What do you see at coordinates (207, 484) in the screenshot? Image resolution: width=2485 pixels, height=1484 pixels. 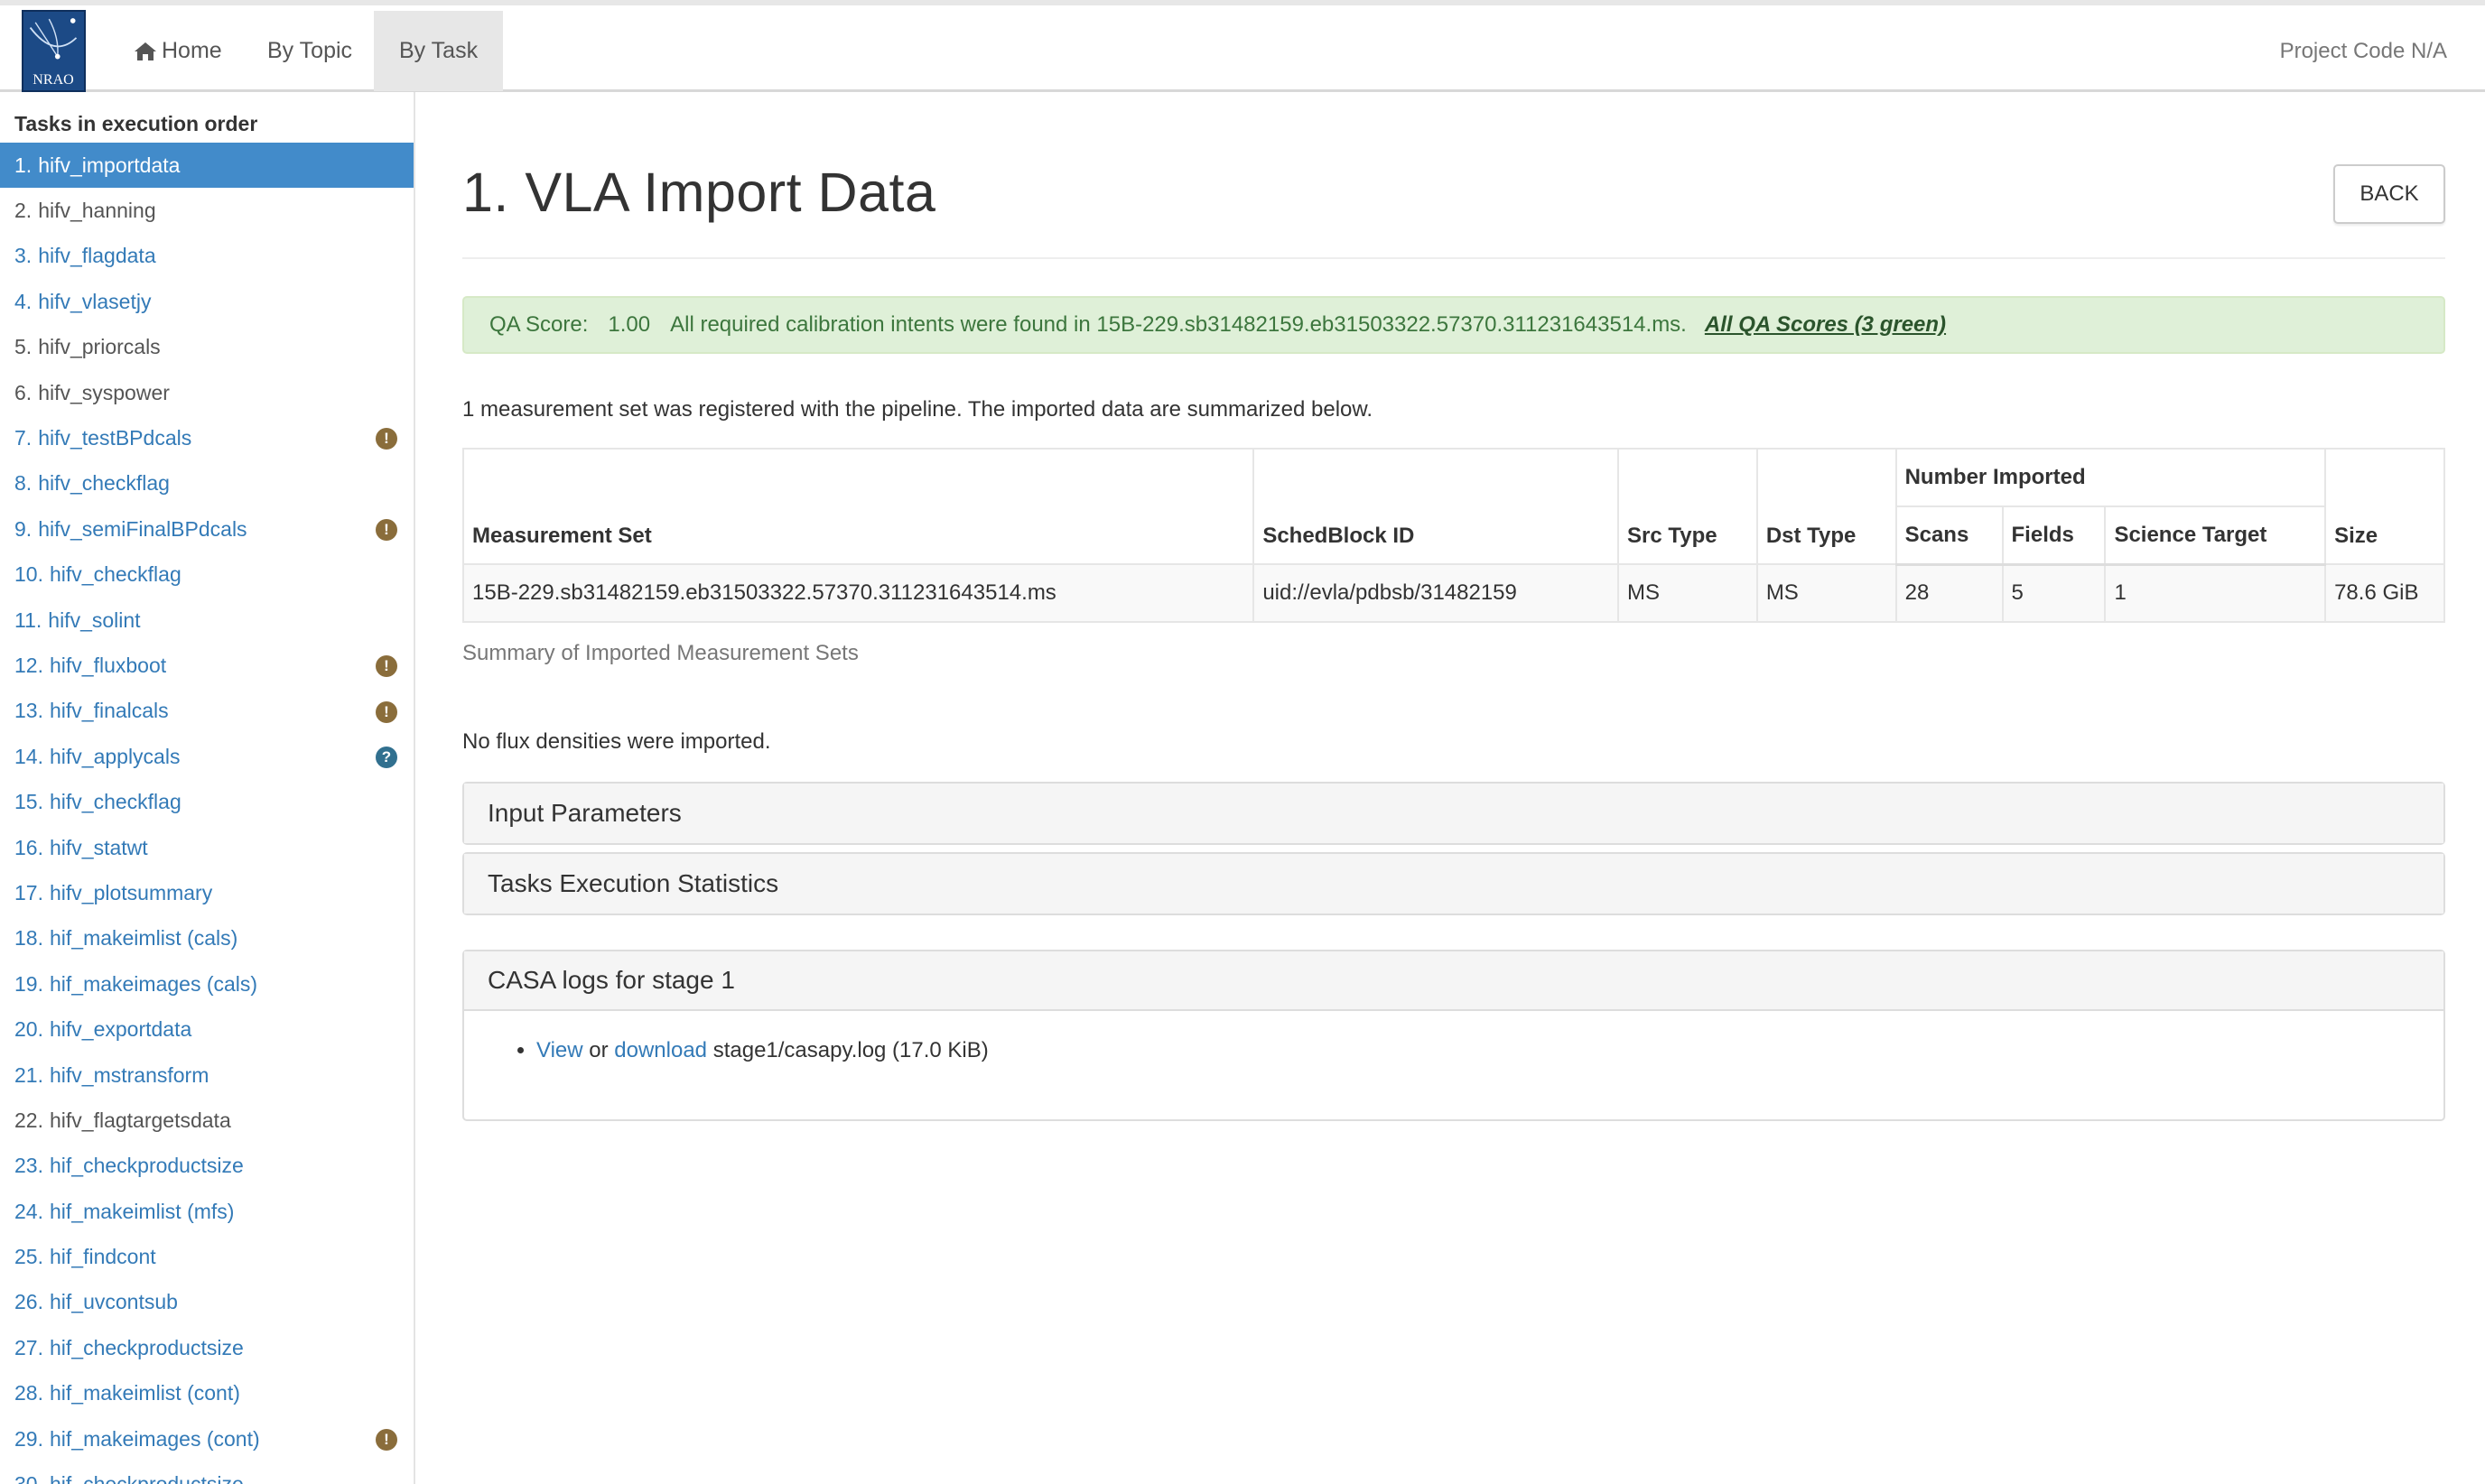 I see `sidebar-item-hifv-checkflag: 8. hifv_checkflag` at bounding box center [207, 484].